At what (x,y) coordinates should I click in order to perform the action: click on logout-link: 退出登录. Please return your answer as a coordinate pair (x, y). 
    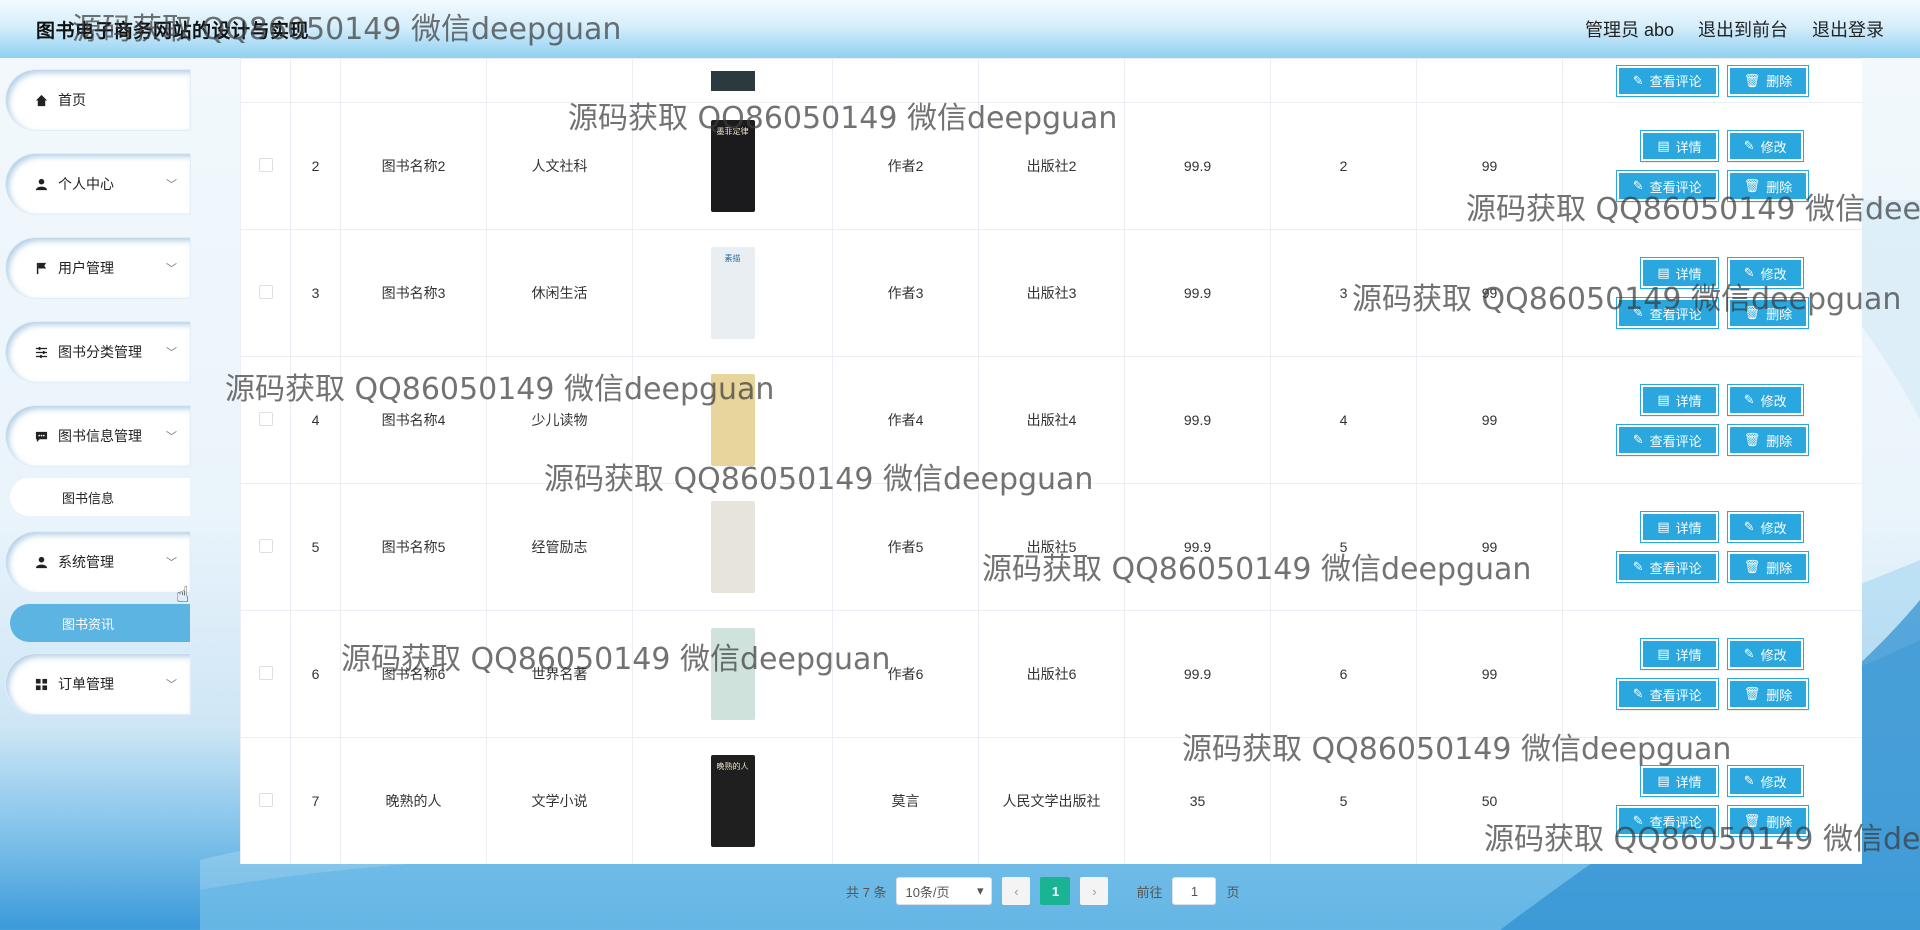
    Looking at the image, I should click on (1848, 29).